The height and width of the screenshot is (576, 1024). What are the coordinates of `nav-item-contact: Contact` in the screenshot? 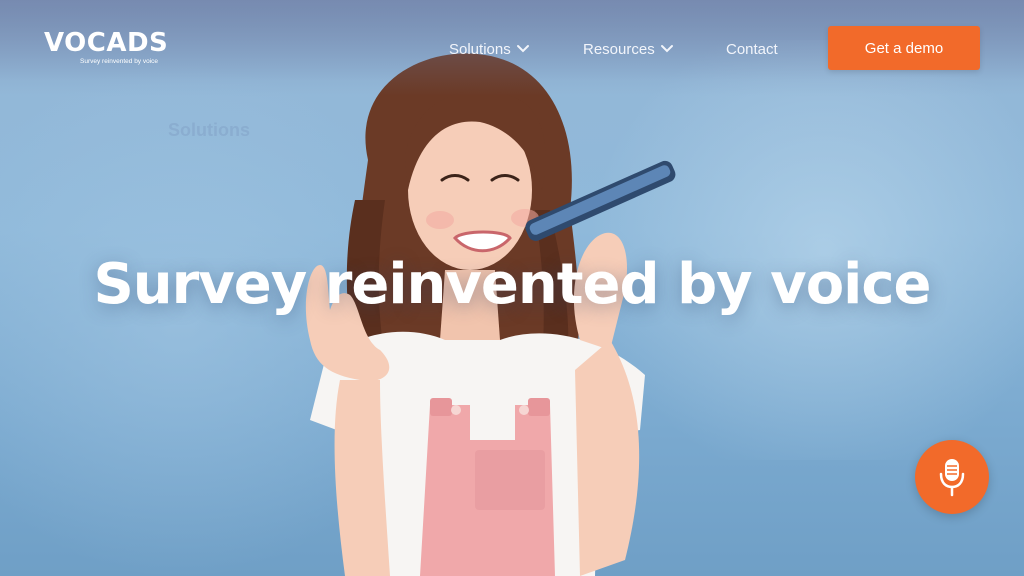 It's located at (752, 49).